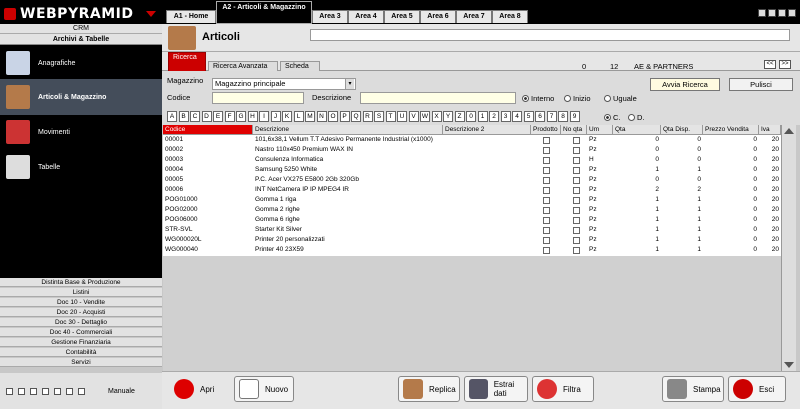  I want to click on column-header: Descrizione 2, so click(487, 130).